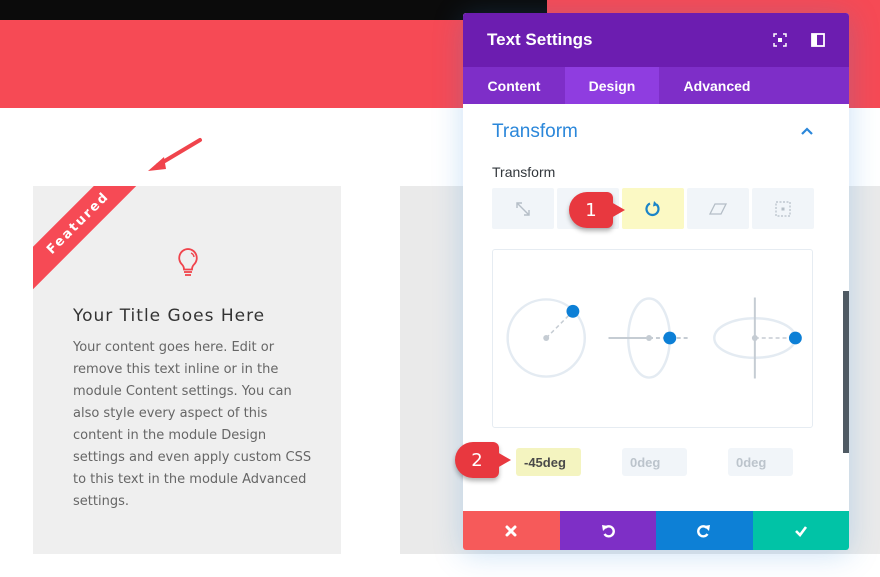 Image resolution: width=880 pixels, height=577 pixels. I want to click on rotate-z-dial, so click(546, 338).